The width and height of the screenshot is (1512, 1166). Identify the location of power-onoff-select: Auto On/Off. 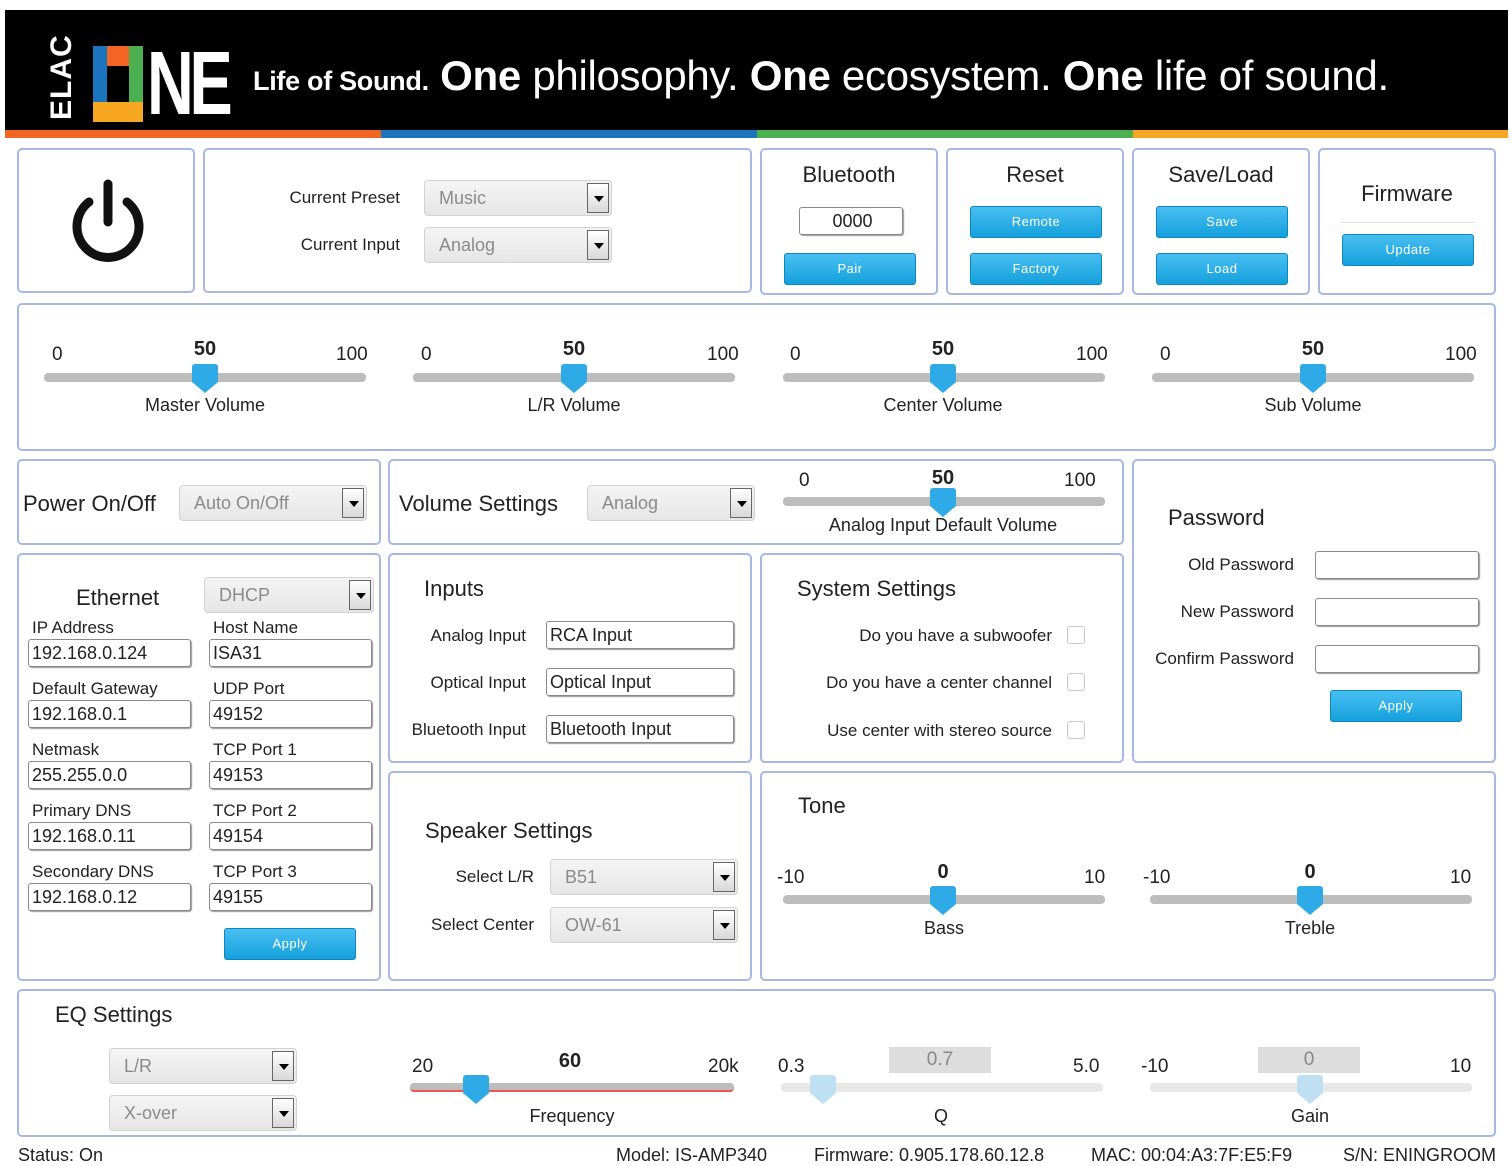
(273, 503).